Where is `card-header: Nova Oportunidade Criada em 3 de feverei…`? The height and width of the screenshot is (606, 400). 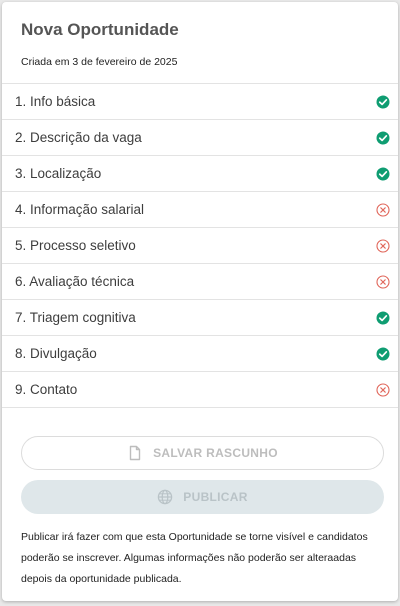
card-header: Nova Oportunidade Criada em 3 de feverei… is located at coordinates (200, 43).